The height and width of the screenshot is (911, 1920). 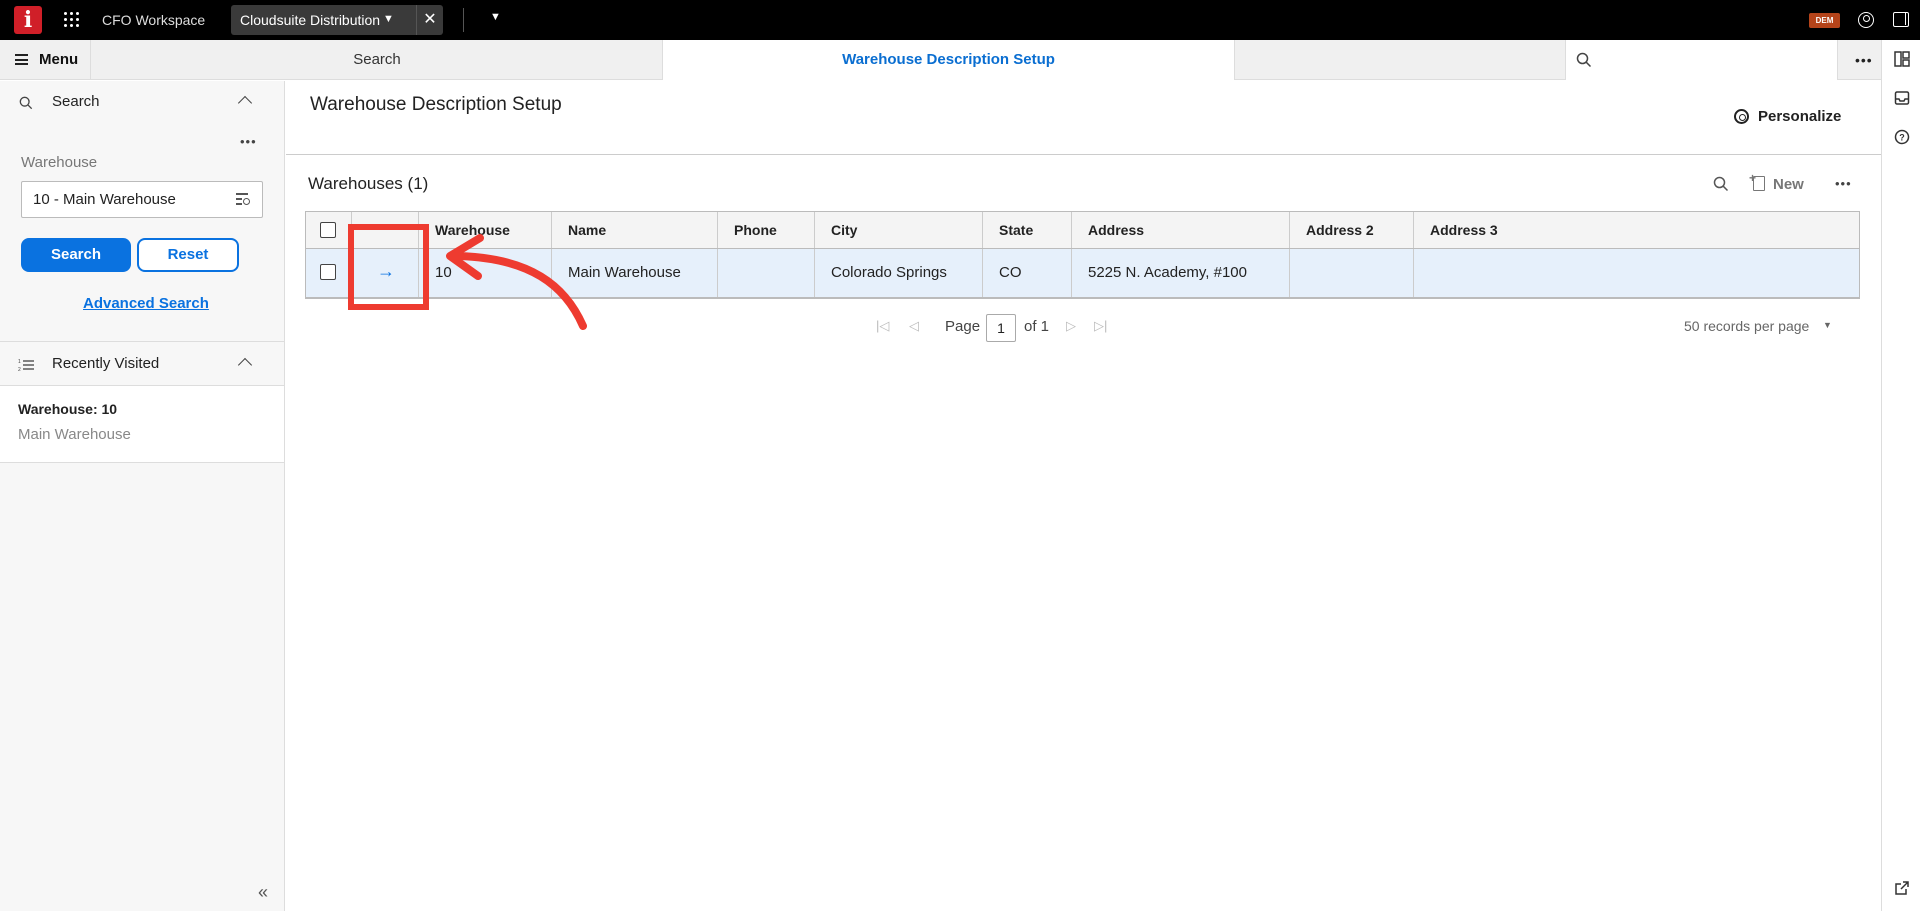 I want to click on select-all-cell, so click(x=329, y=230).